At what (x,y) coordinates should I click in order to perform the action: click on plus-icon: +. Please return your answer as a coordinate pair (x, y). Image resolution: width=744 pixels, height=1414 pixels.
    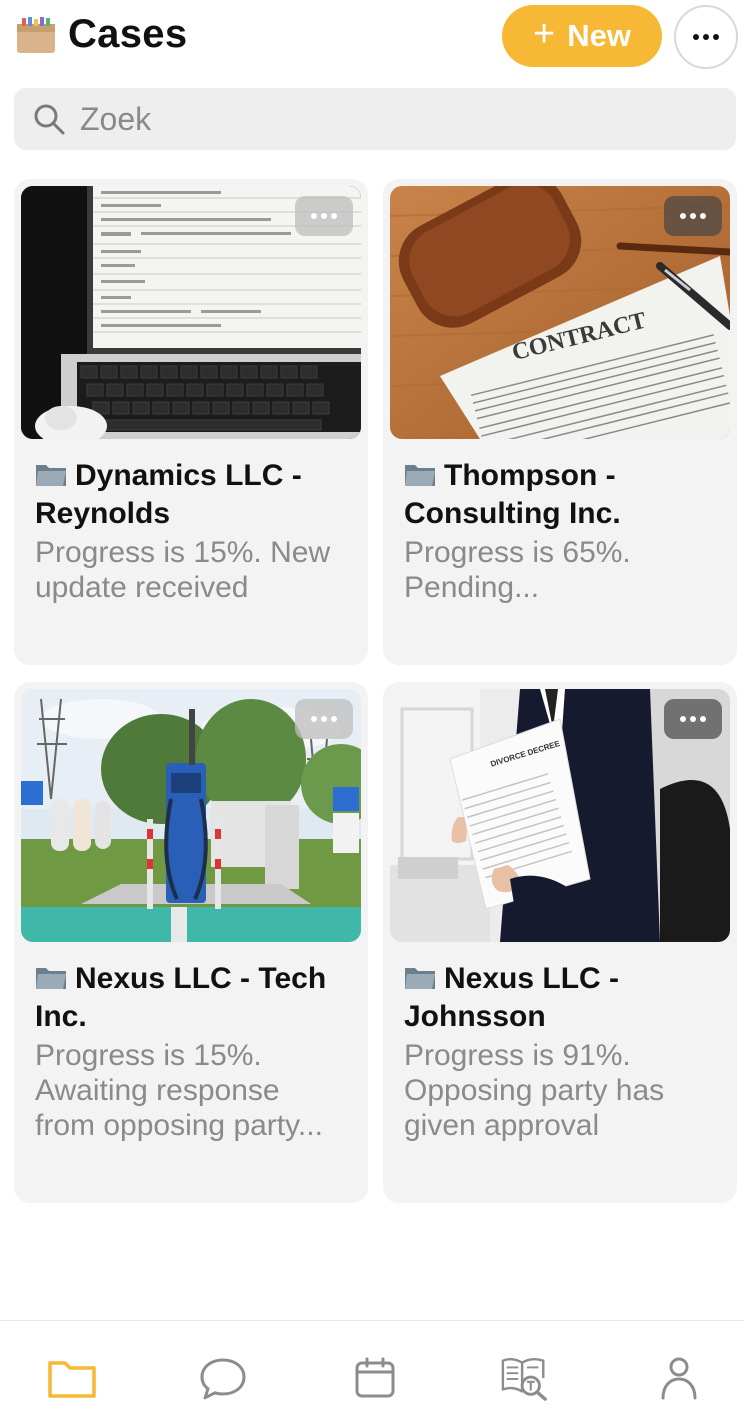
    Looking at the image, I should click on (544, 34).